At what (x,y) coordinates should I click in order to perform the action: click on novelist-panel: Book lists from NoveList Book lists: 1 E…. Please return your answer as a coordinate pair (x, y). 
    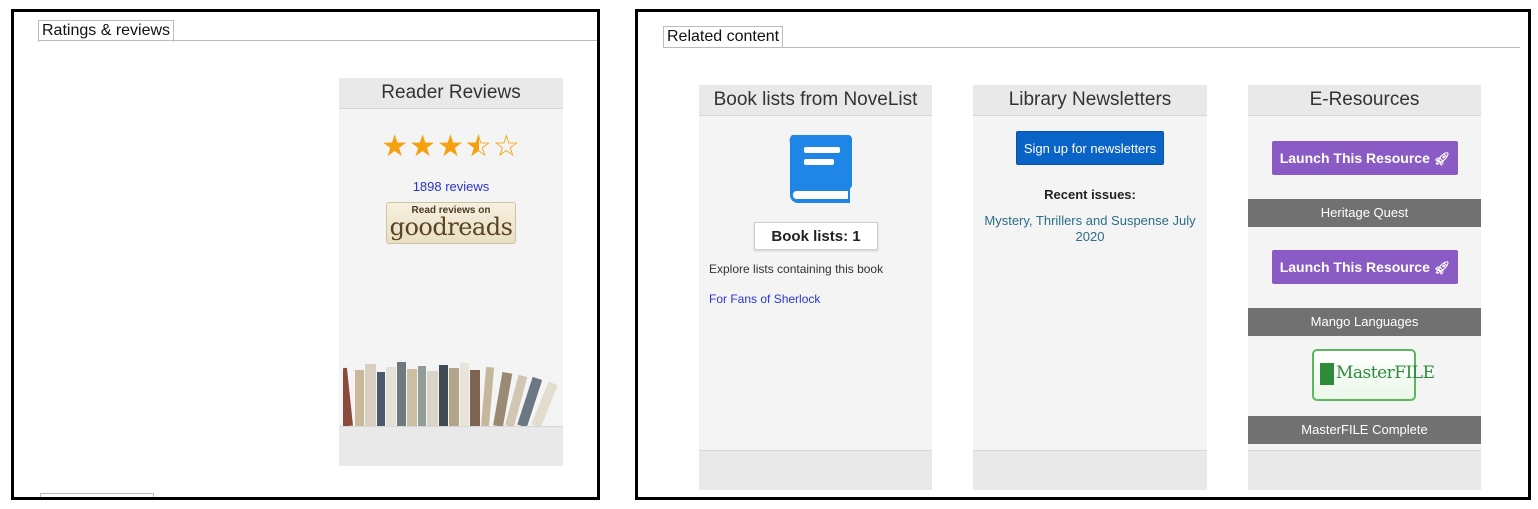
    Looking at the image, I should click on (815, 287).